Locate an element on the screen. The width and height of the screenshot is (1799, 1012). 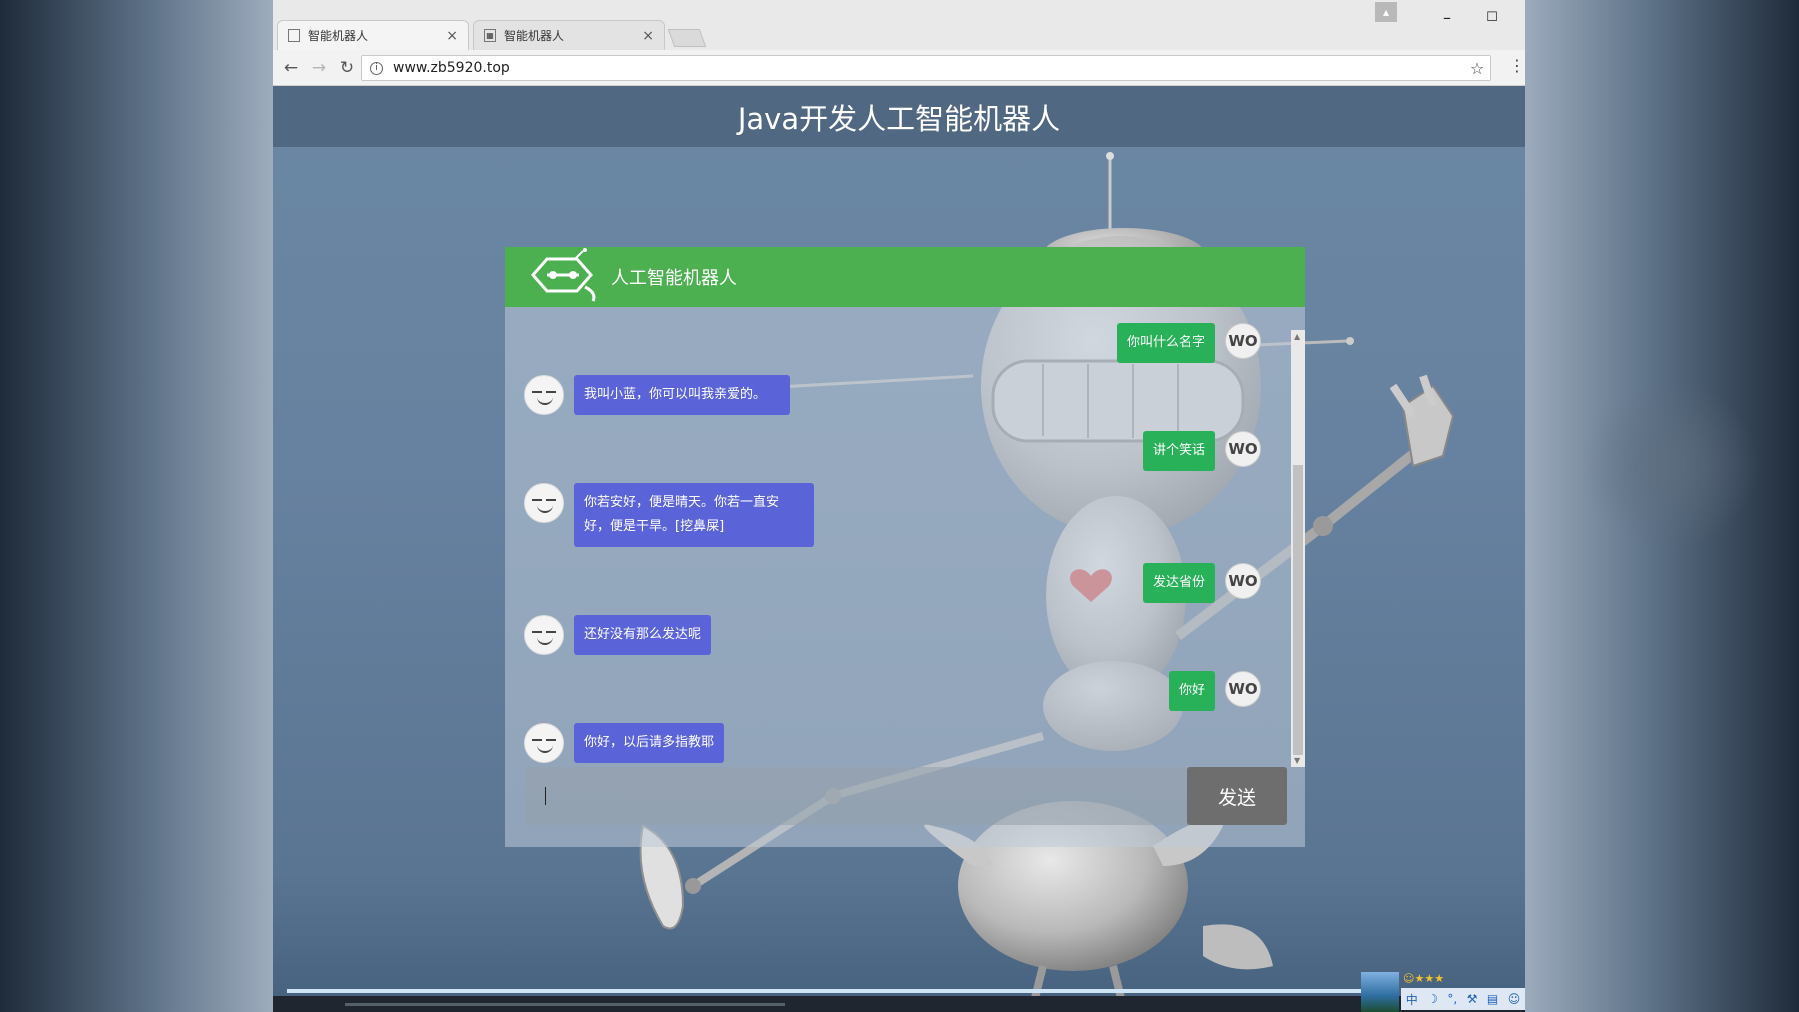
chinese-mode-icon: 中 is located at coordinates (1412, 999).